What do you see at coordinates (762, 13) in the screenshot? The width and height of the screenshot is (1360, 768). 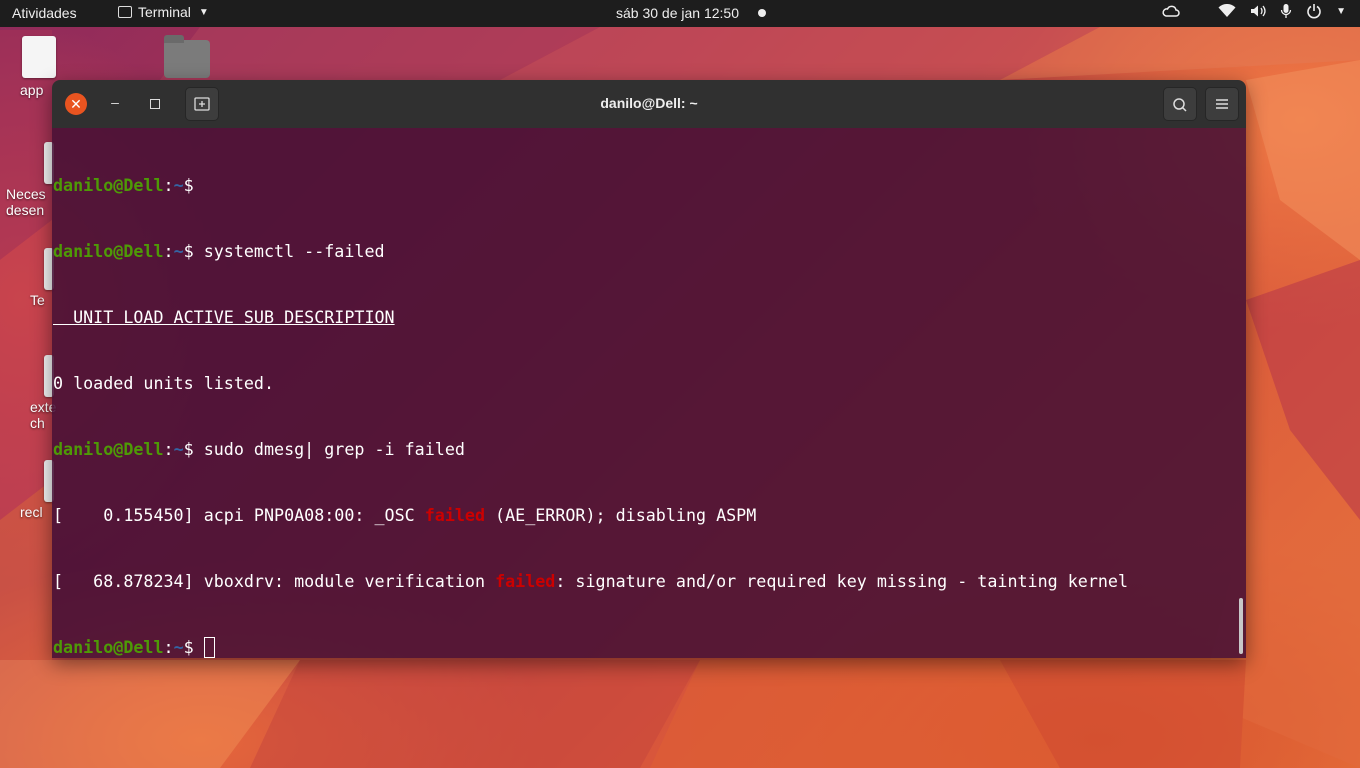 I see `notification-dot-icon` at bounding box center [762, 13].